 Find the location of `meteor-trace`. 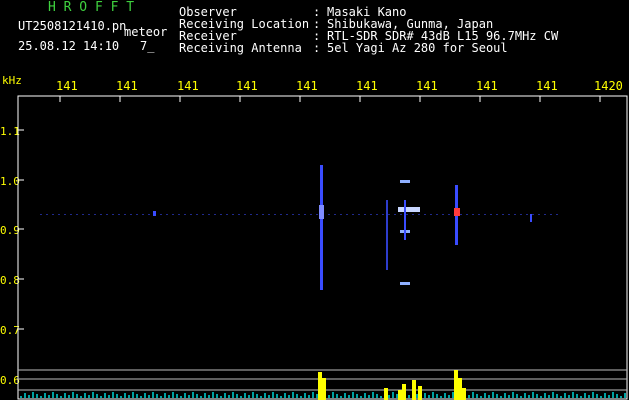

meteor-trace is located at coordinates (321, 227).